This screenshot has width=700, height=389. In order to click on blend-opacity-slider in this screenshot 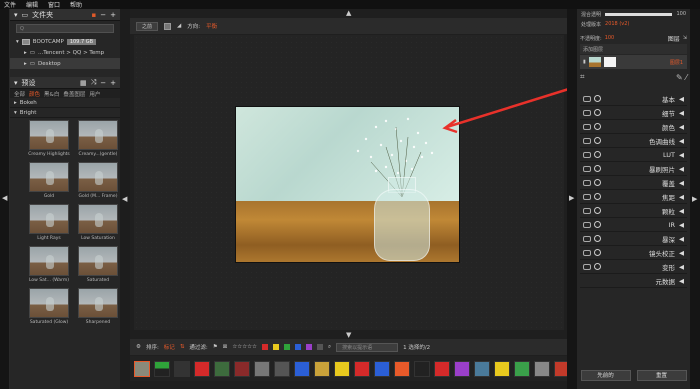, I will do `click(639, 14)`.